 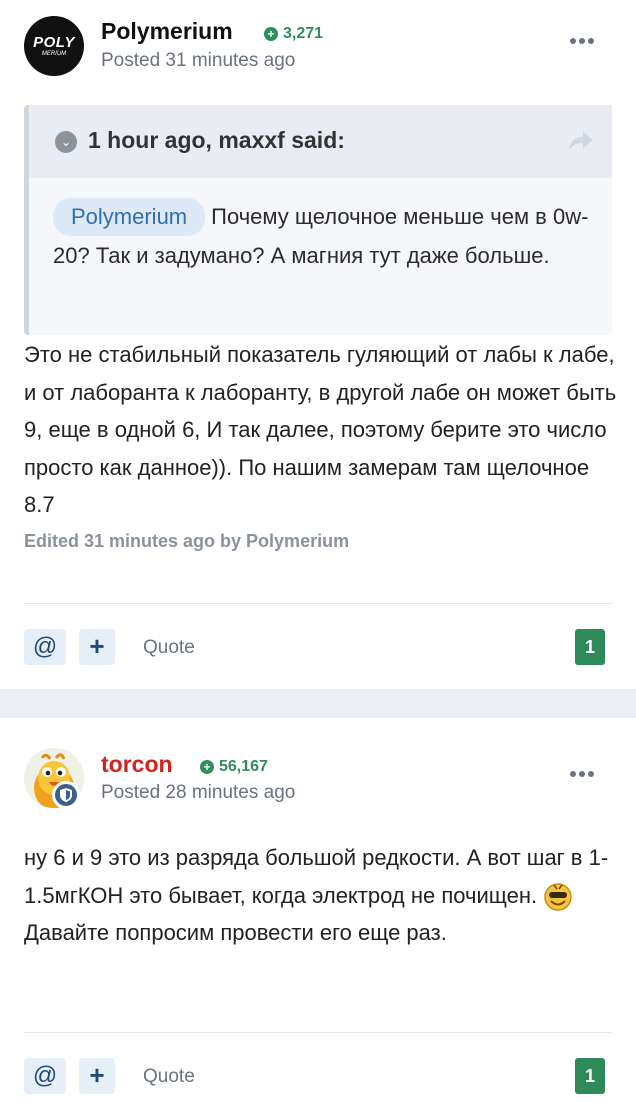 I want to click on reputation-badge: + 56,167, so click(x=234, y=767).